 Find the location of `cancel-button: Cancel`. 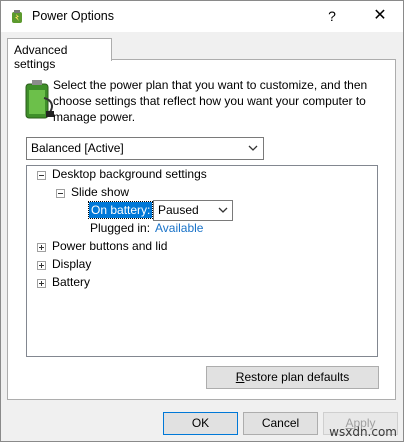

cancel-button: Cancel is located at coordinates (280, 423).